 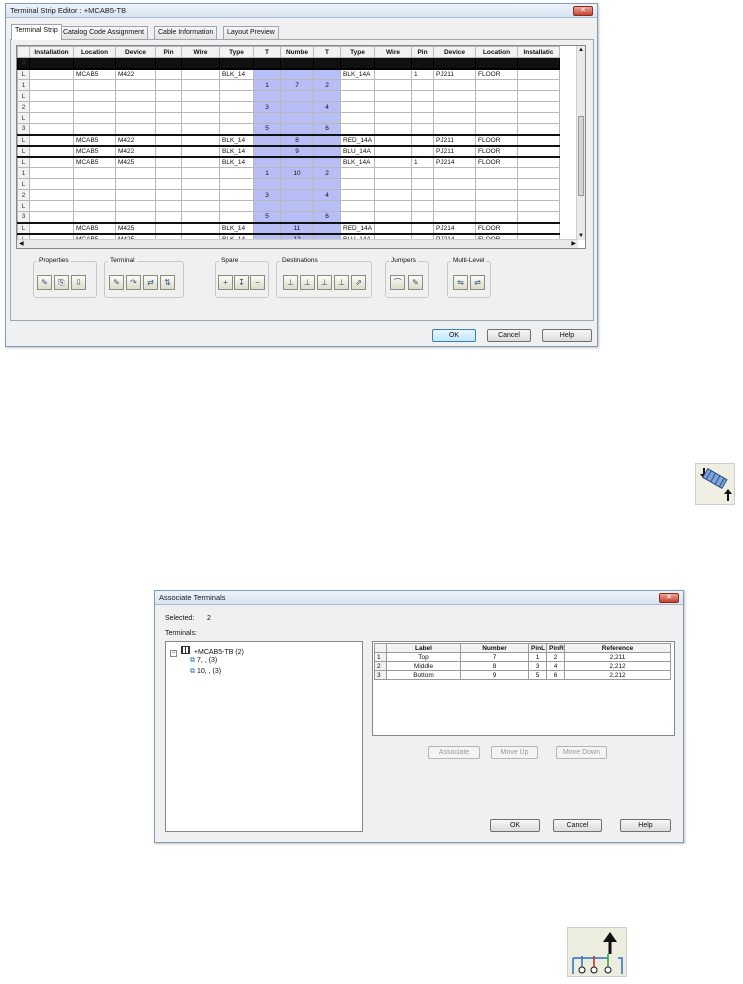 What do you see at coordinates (133, 282) in the screenshot?
I see `move-terminal-icon: ↷` at bounding box center [133, 282].